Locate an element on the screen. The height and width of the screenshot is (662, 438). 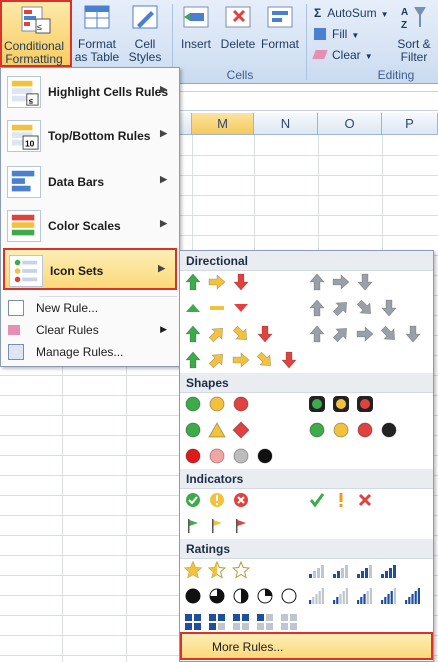
formula-bar is located at coordinates (309, 101).